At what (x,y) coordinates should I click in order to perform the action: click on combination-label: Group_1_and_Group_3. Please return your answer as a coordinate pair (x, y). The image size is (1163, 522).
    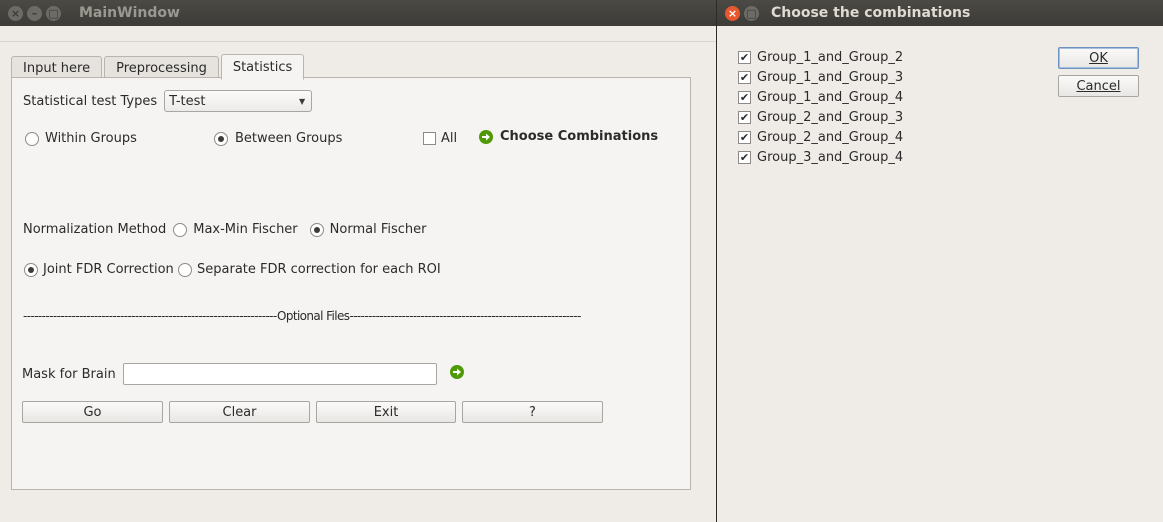
    Looking at the image, I should click on (830, 77).